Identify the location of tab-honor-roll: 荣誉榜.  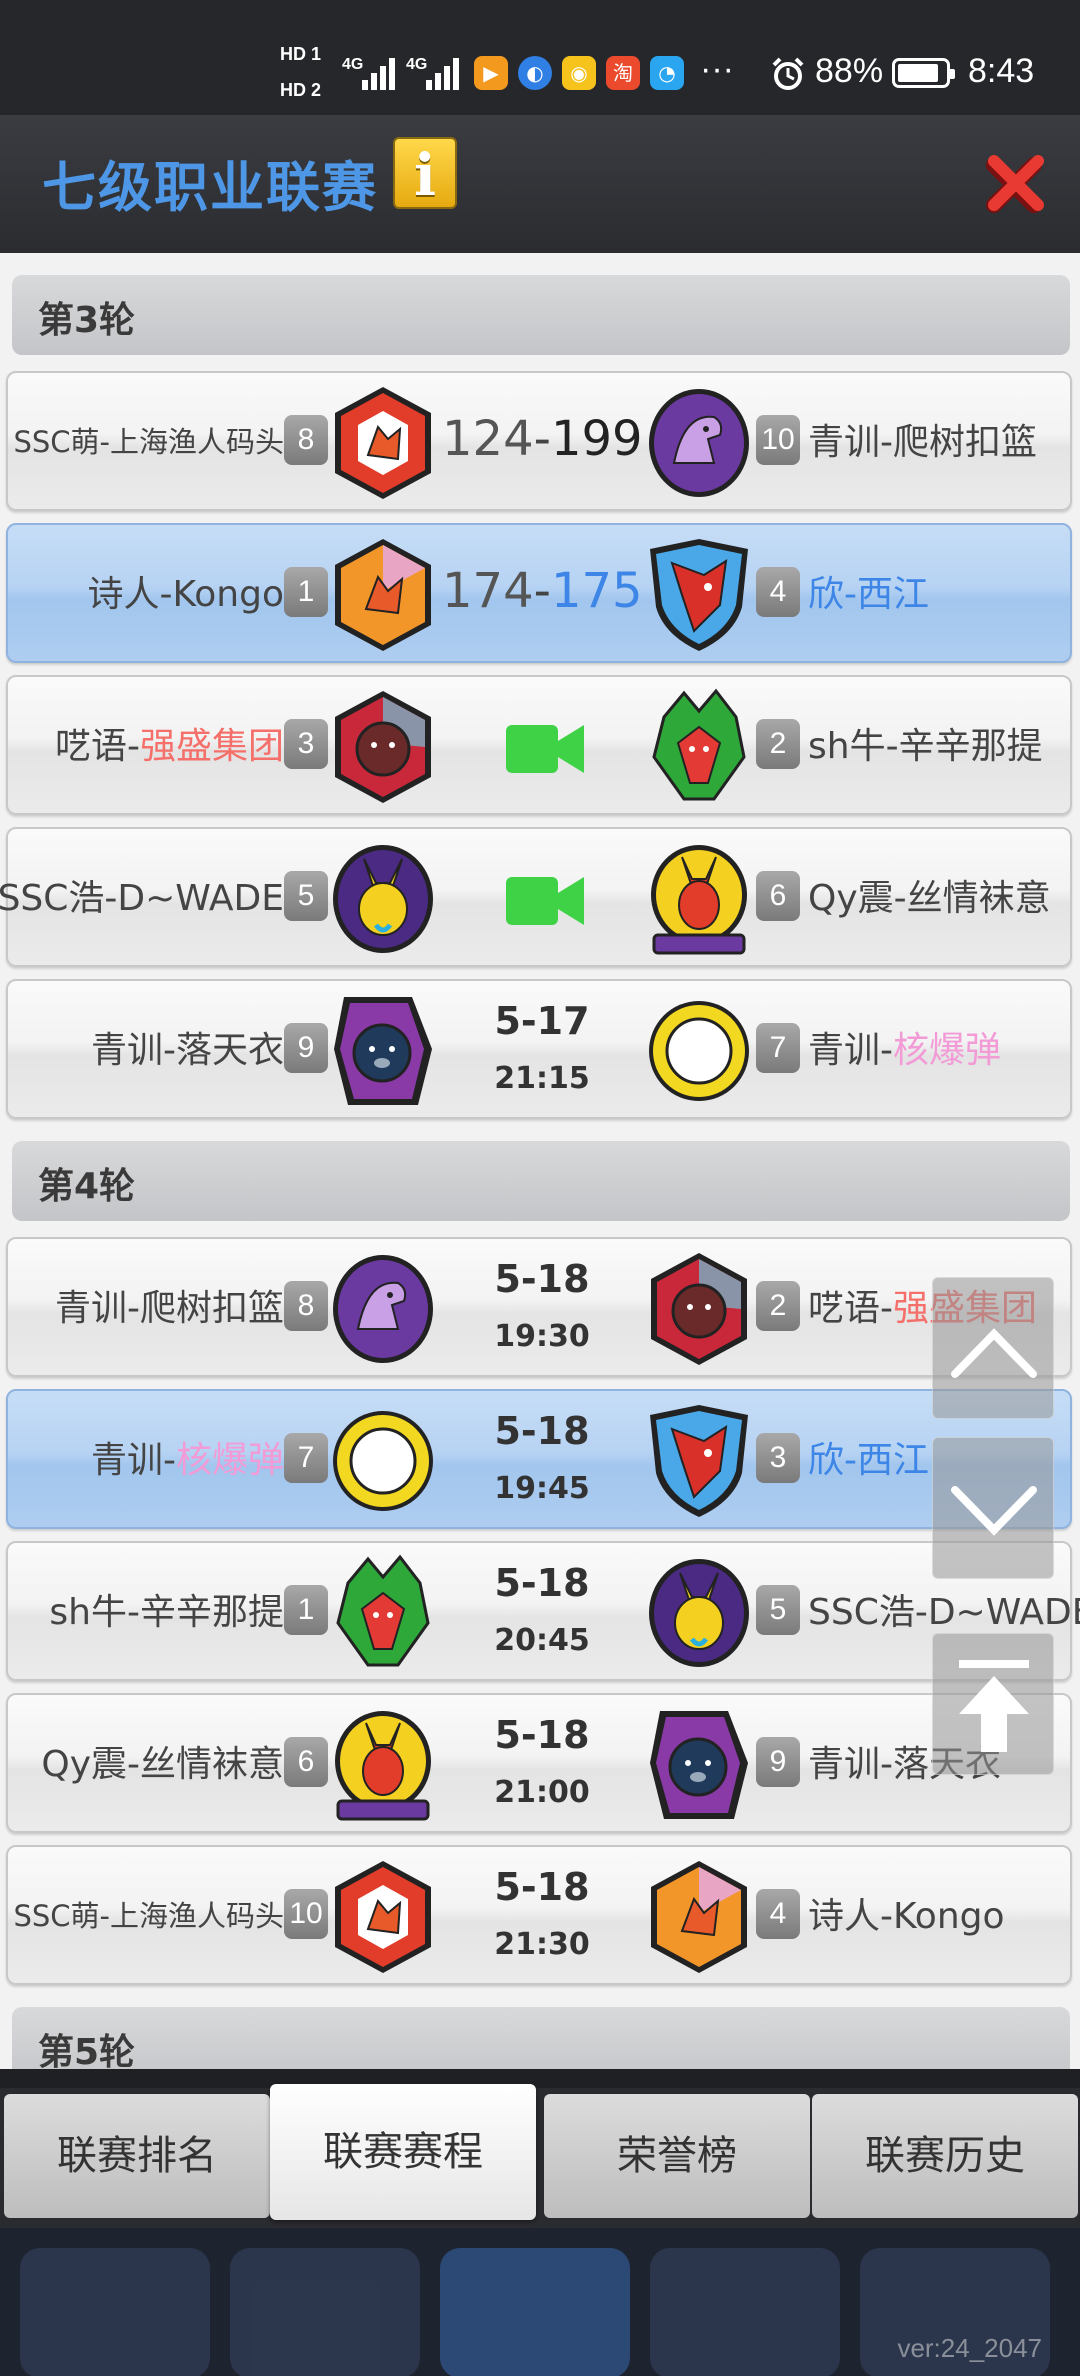
(677, 2156).